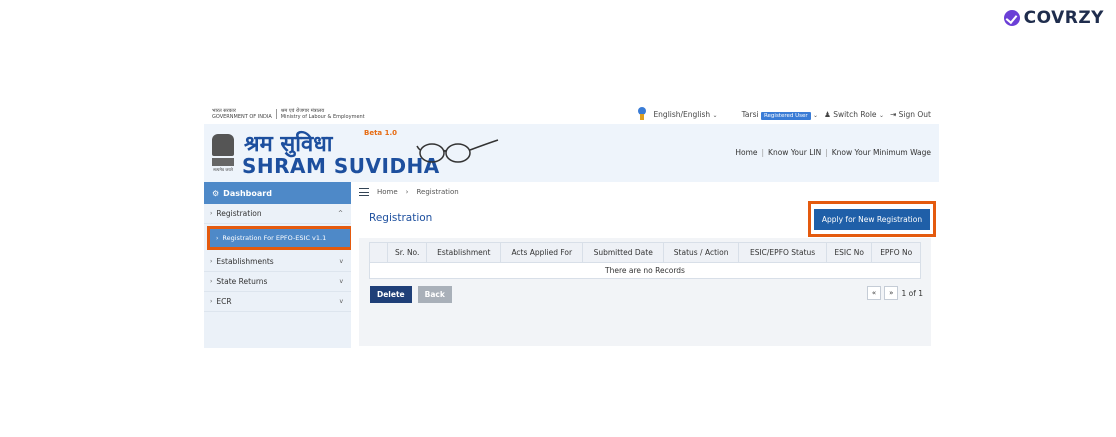 This screenshot has width=1116, height=437. I want to click on user-menu: Tarsi Registered User ⌄, so click(780, 114).